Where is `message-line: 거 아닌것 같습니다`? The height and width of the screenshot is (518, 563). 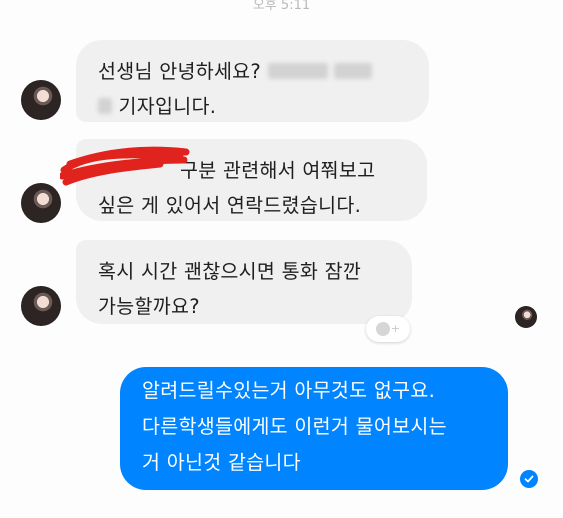 message-line: 거 아닌것 같습니다 is located at coordinates (221, 462).